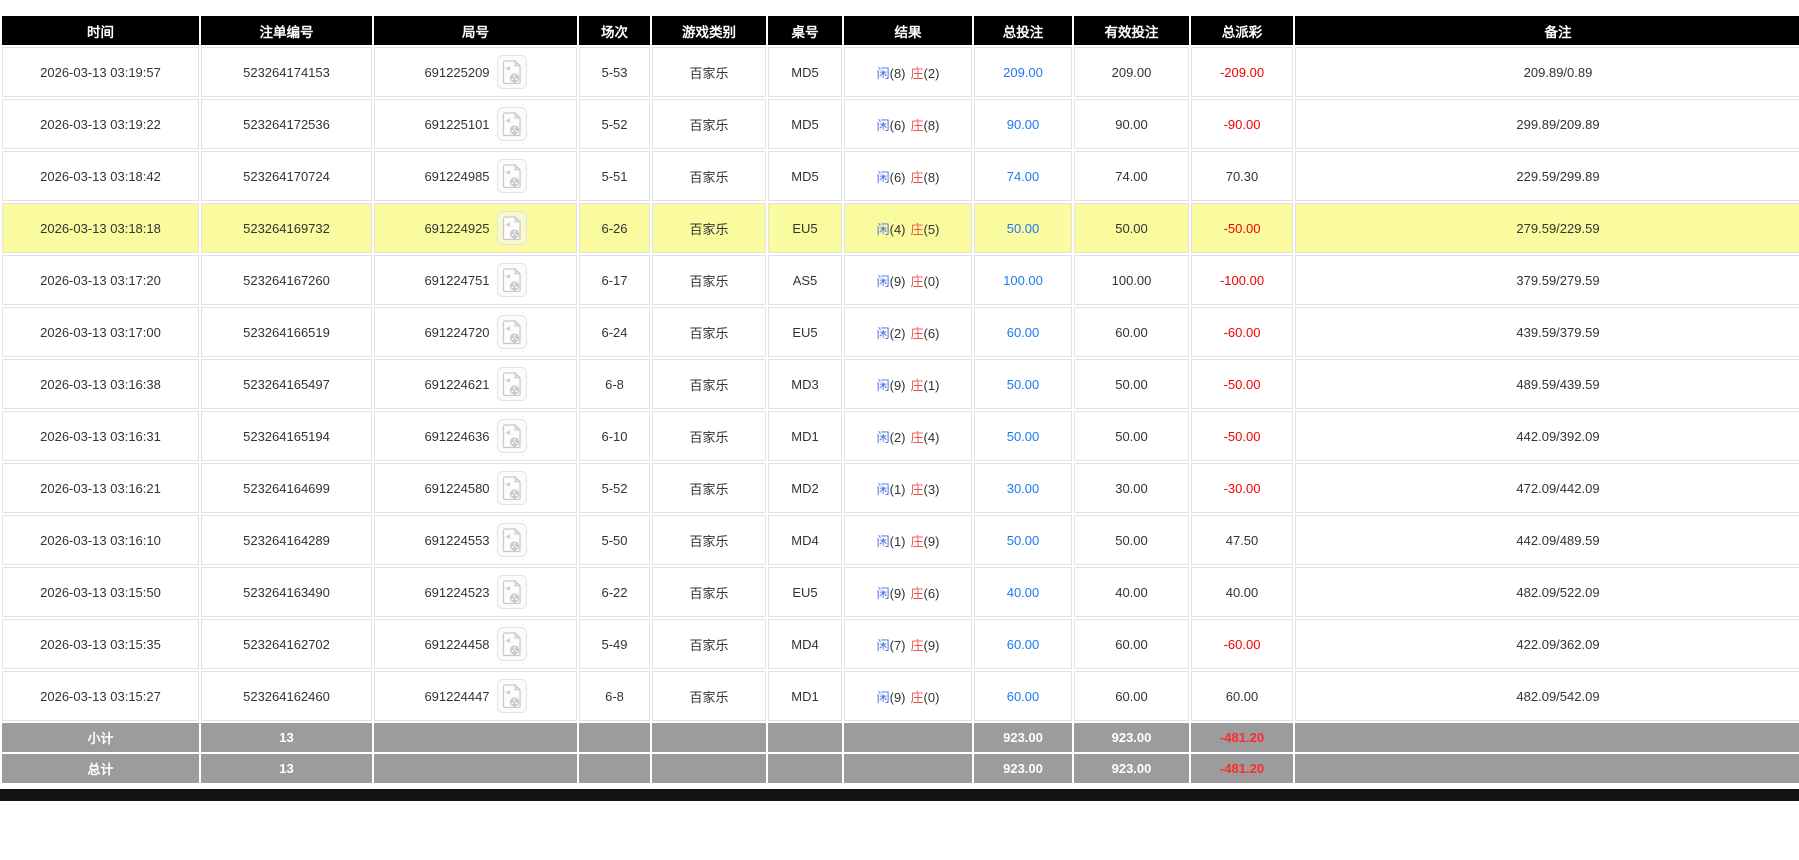 The image size is (1799, 860). I want to click on result-player-score: (2), so click(897, 333).